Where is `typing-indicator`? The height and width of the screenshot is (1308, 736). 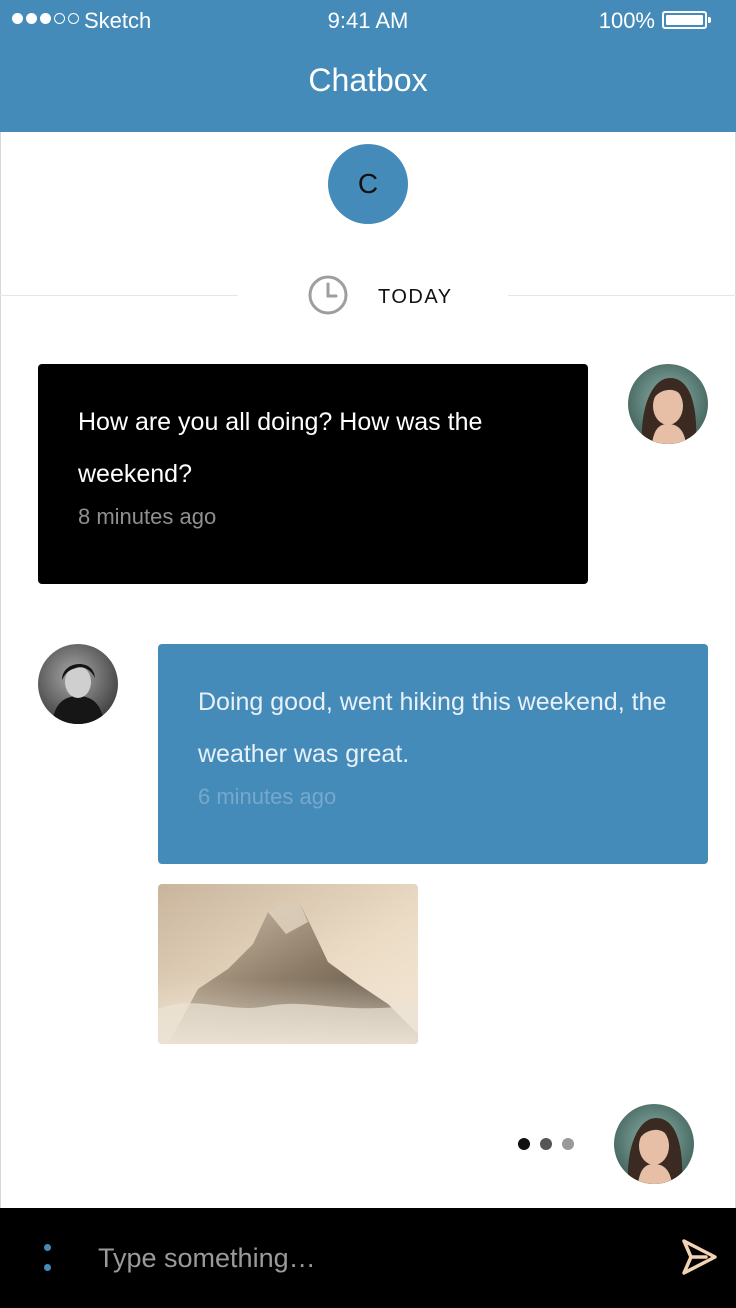
typing-indicator is located at coordinates (546, 1144).